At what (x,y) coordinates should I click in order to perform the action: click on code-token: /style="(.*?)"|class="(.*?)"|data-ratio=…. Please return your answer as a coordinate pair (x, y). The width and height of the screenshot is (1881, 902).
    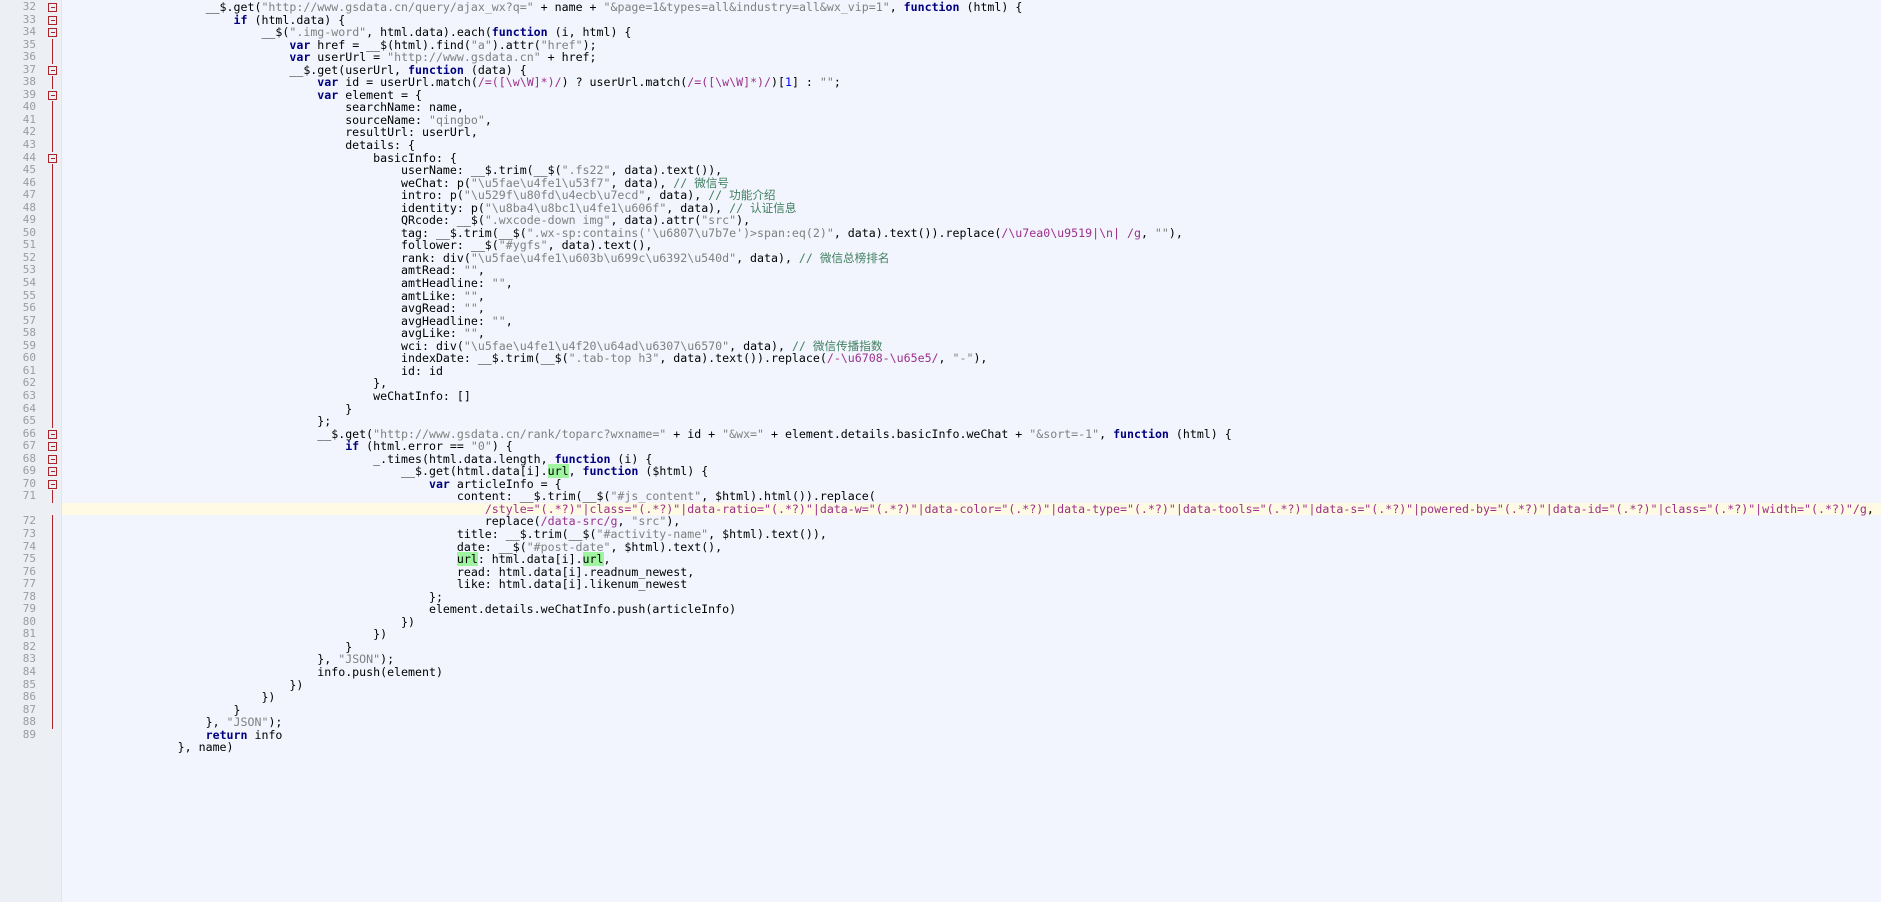
    Looking at the image, I should click on (1175, 508).